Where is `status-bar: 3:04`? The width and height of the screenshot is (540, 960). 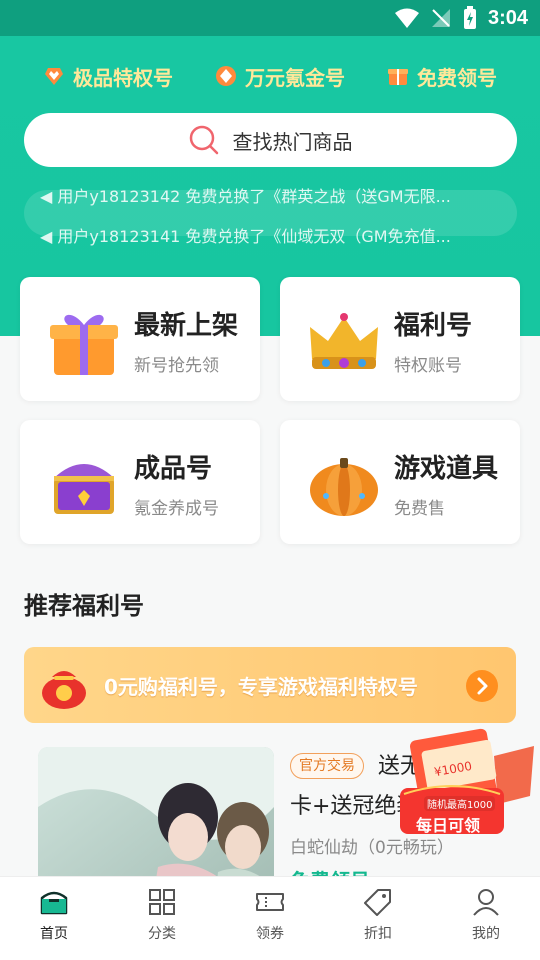 status-bar: 3:04 is located at coordinates (270, 18).